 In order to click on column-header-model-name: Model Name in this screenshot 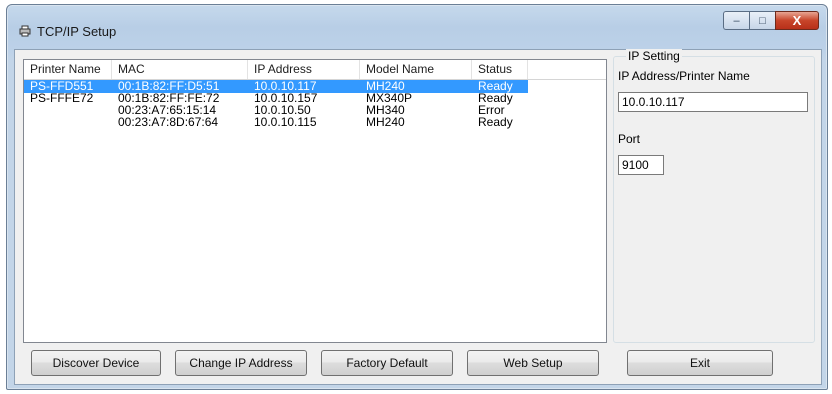, I will do `click(416, 69)`.